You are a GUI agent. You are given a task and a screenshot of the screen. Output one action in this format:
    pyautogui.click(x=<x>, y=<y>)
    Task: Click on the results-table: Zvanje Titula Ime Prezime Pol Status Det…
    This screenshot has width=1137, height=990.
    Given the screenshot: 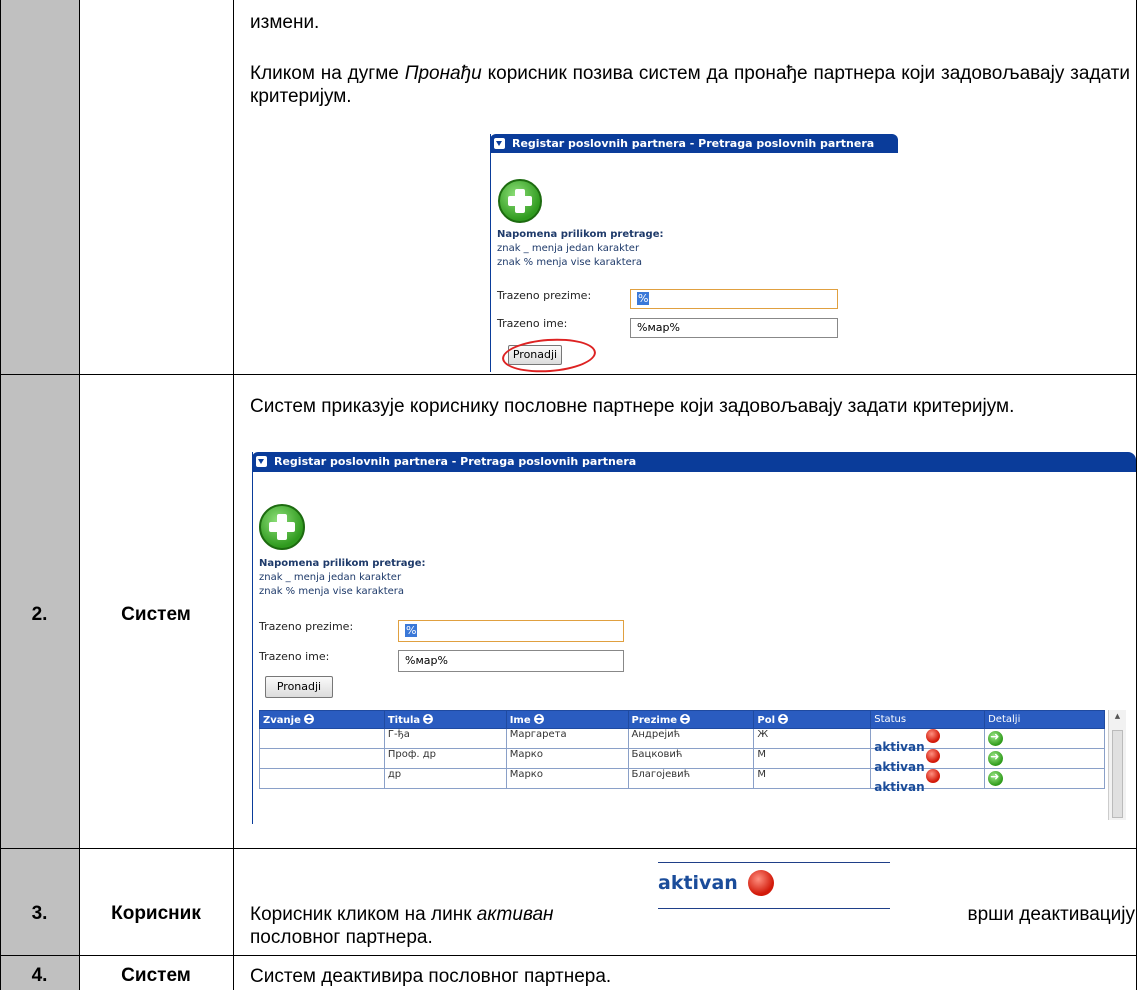 What is the action you would take?
    pyautogui.click(x=682, y=752)
    